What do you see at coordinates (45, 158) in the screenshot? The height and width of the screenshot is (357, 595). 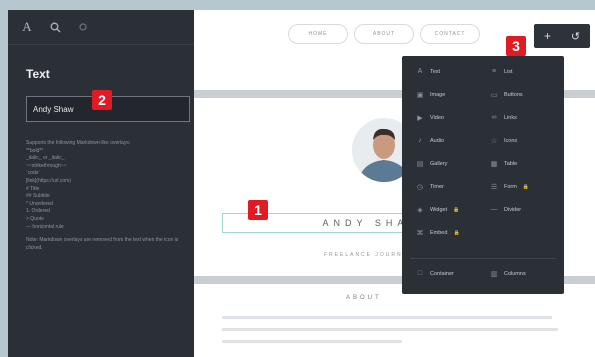 I see `help-line: _italic_ or _italic_` at bounding box center [45, 158].